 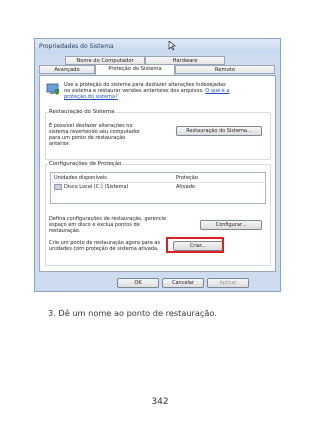 I want to click on help-link: O que é a, so click(x=217, y=91).